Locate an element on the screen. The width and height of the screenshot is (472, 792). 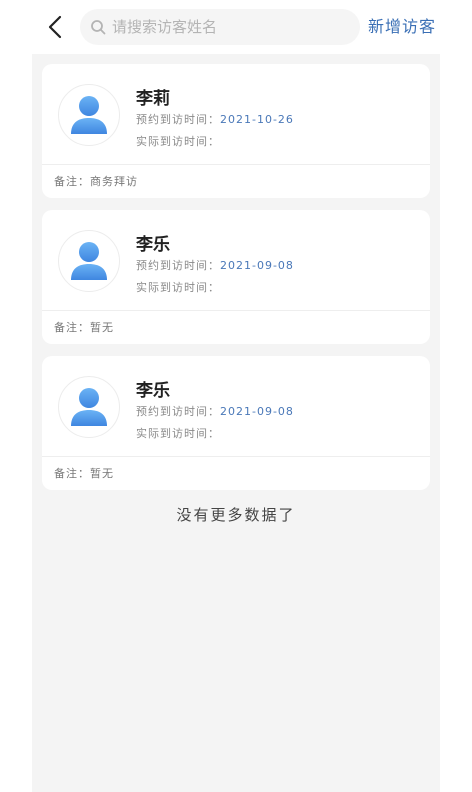
back-button is located at coordinates (55, 27).